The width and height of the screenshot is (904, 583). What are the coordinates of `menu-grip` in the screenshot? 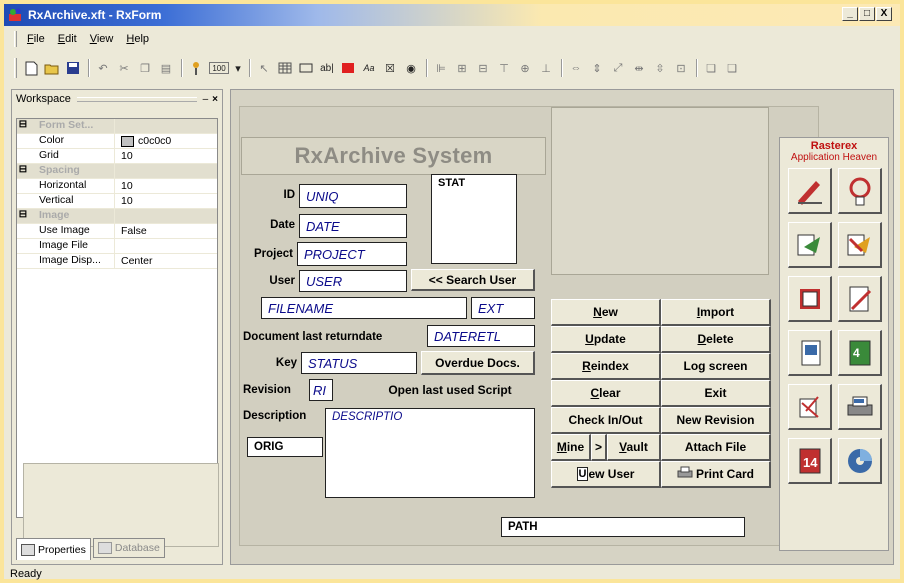 It's located at (15, 39).